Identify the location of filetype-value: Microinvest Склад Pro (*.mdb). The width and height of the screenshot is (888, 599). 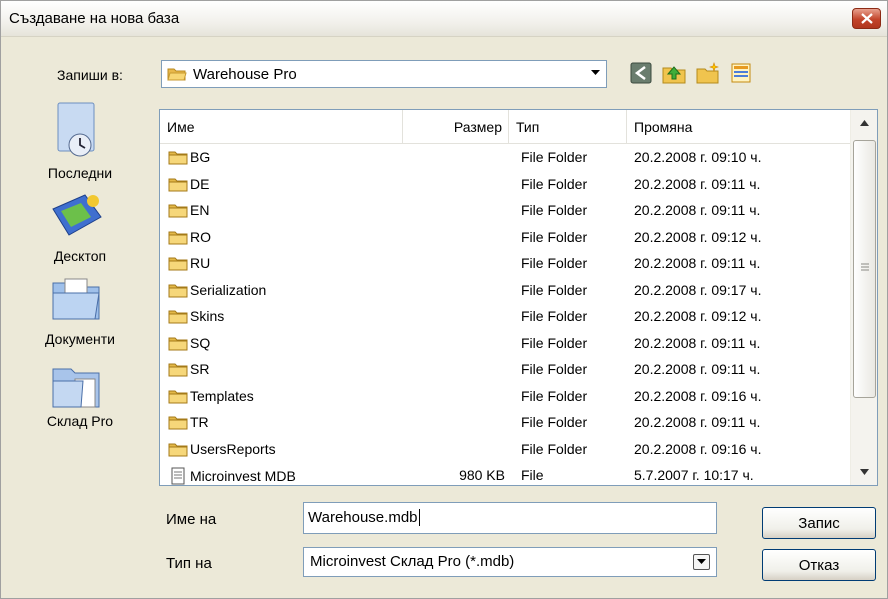
(412, 561).